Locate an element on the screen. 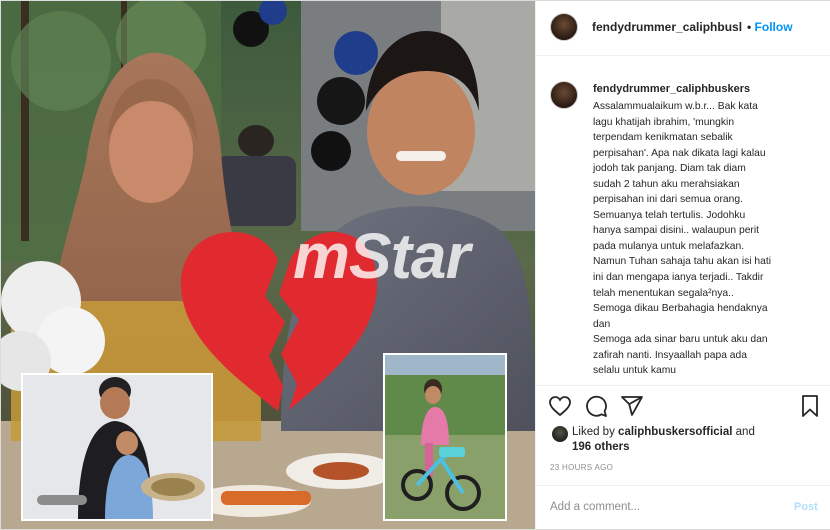  action-bar is located at coordinates (683, 405).